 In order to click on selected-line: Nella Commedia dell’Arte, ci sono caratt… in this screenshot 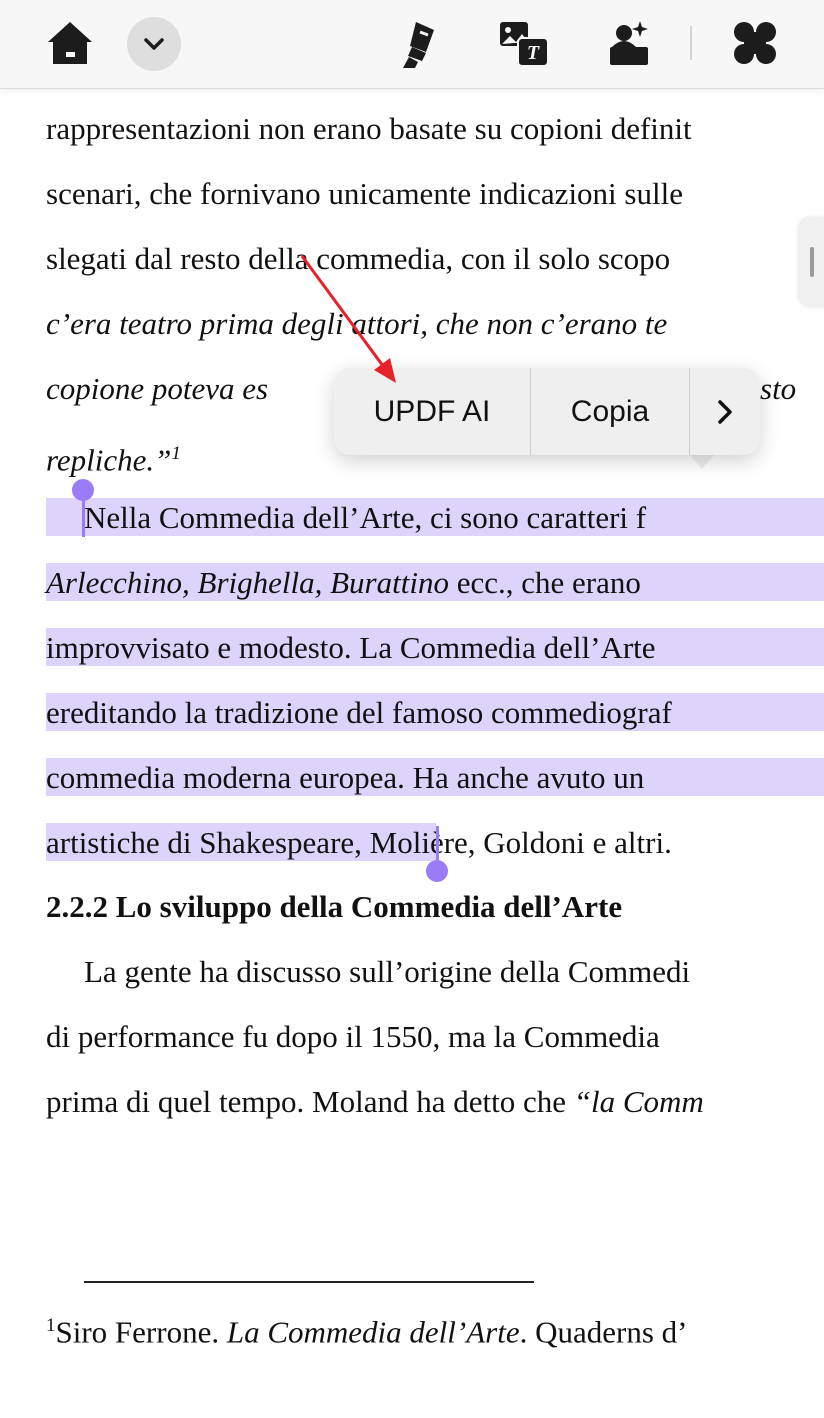, I will do `click(365, 517)`.